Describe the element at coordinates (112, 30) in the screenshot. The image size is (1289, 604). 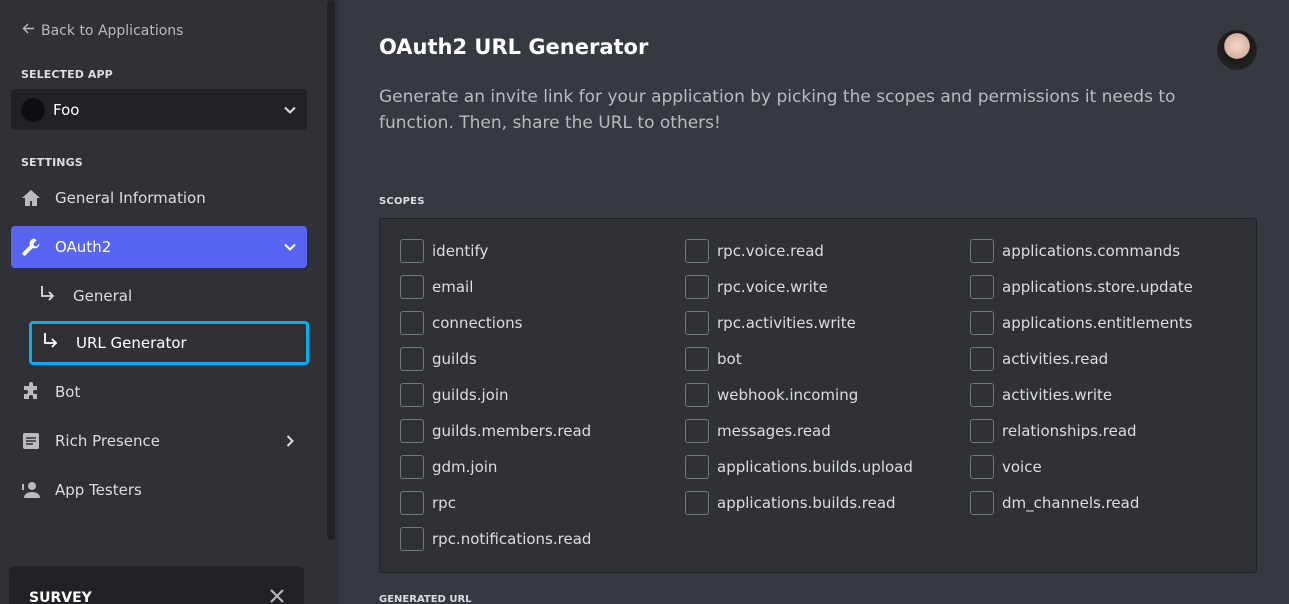
I see `back-label: Back to Applications` at that location.